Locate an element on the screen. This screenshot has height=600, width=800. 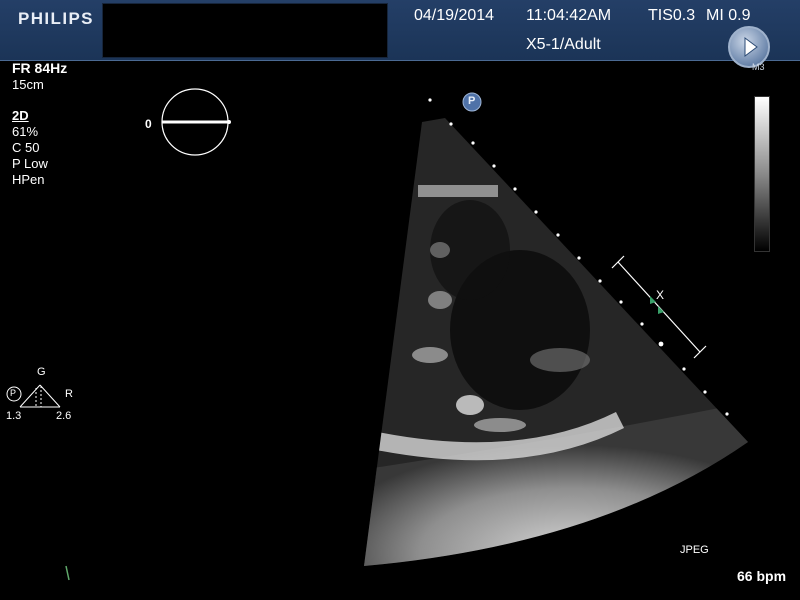
caliper-label: X is located at coordinates (660, 295).